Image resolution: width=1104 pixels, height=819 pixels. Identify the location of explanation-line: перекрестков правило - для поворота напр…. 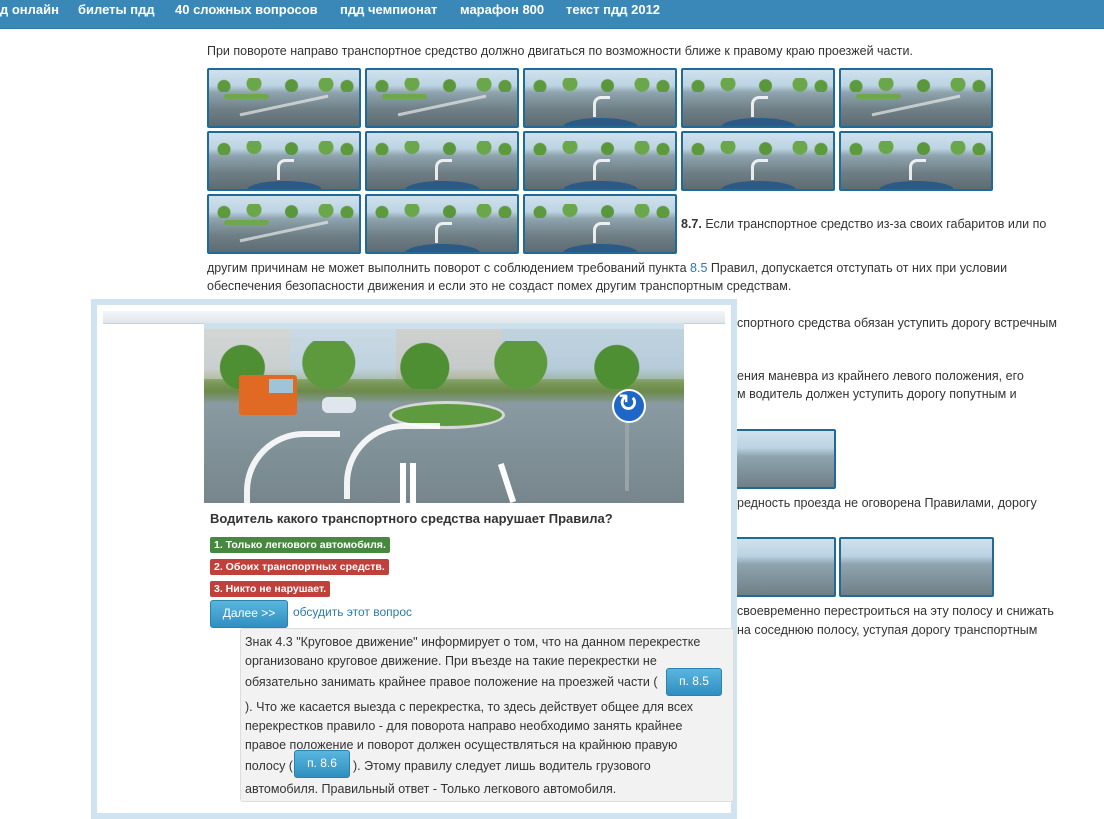
(464, 726).